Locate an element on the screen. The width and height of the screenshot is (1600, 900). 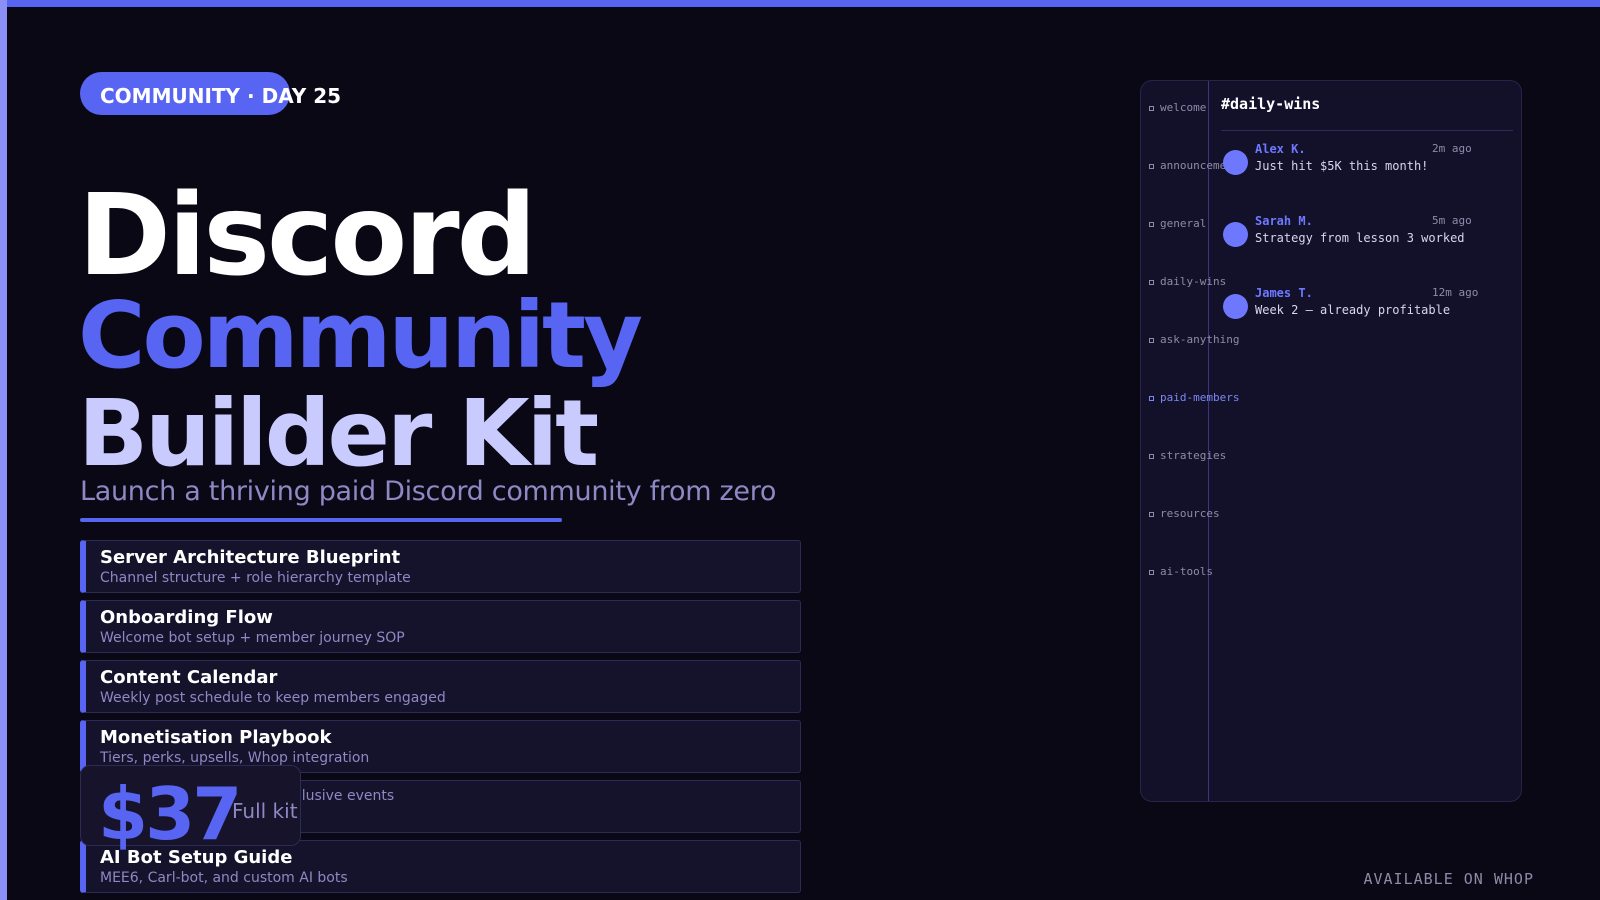
channel-divider is located at coordinates (1367, 130).